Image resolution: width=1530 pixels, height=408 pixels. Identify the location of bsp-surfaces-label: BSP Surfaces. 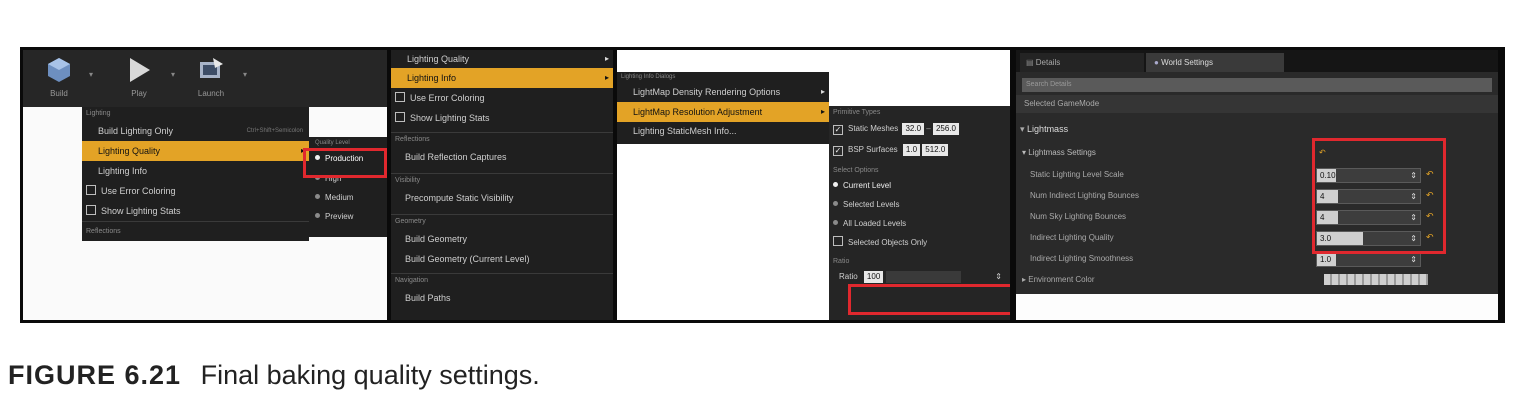
(873, 149).